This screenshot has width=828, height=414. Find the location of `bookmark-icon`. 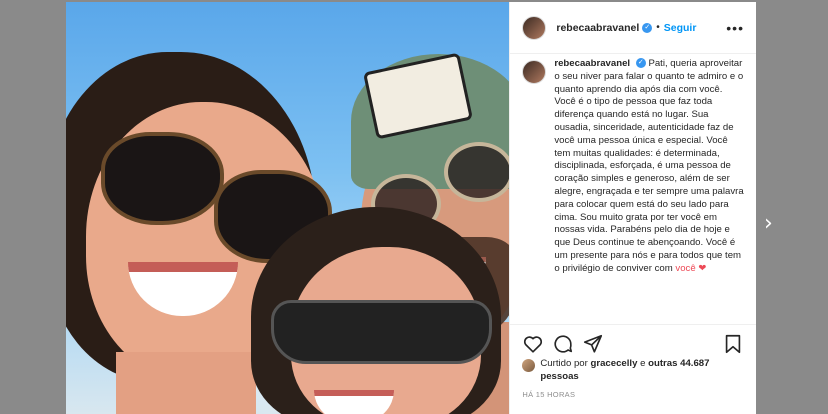

bookmark-icon is located at coordinates (733, 344).